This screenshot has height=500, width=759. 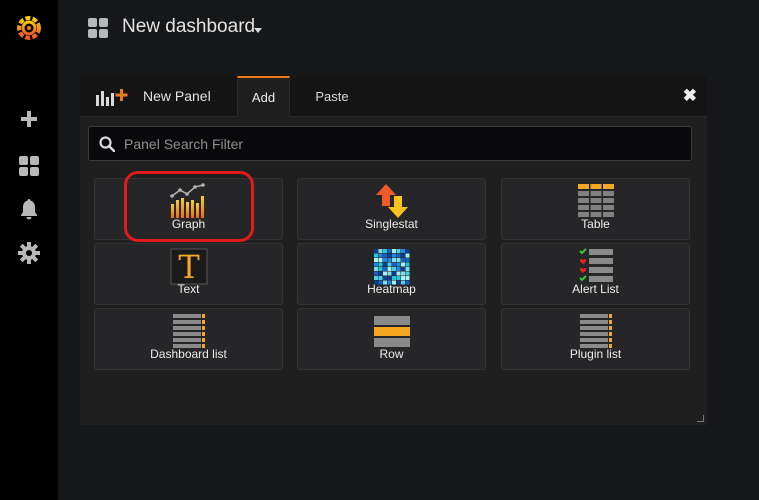 I want to click on panel-type-singlestat: Singlestat, so click(x=391, y=209).